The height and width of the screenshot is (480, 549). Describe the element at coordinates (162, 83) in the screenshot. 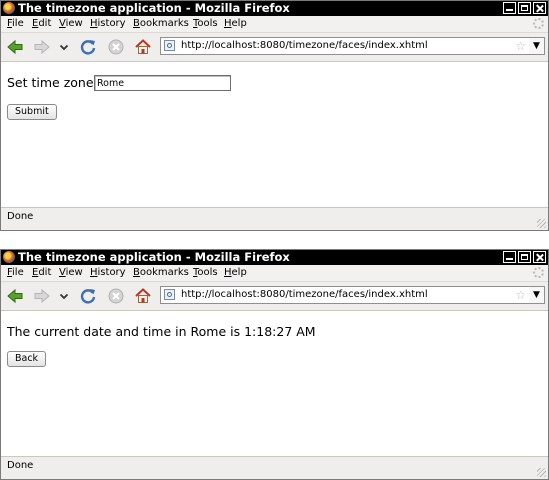

I see `timezone-input` at that location.